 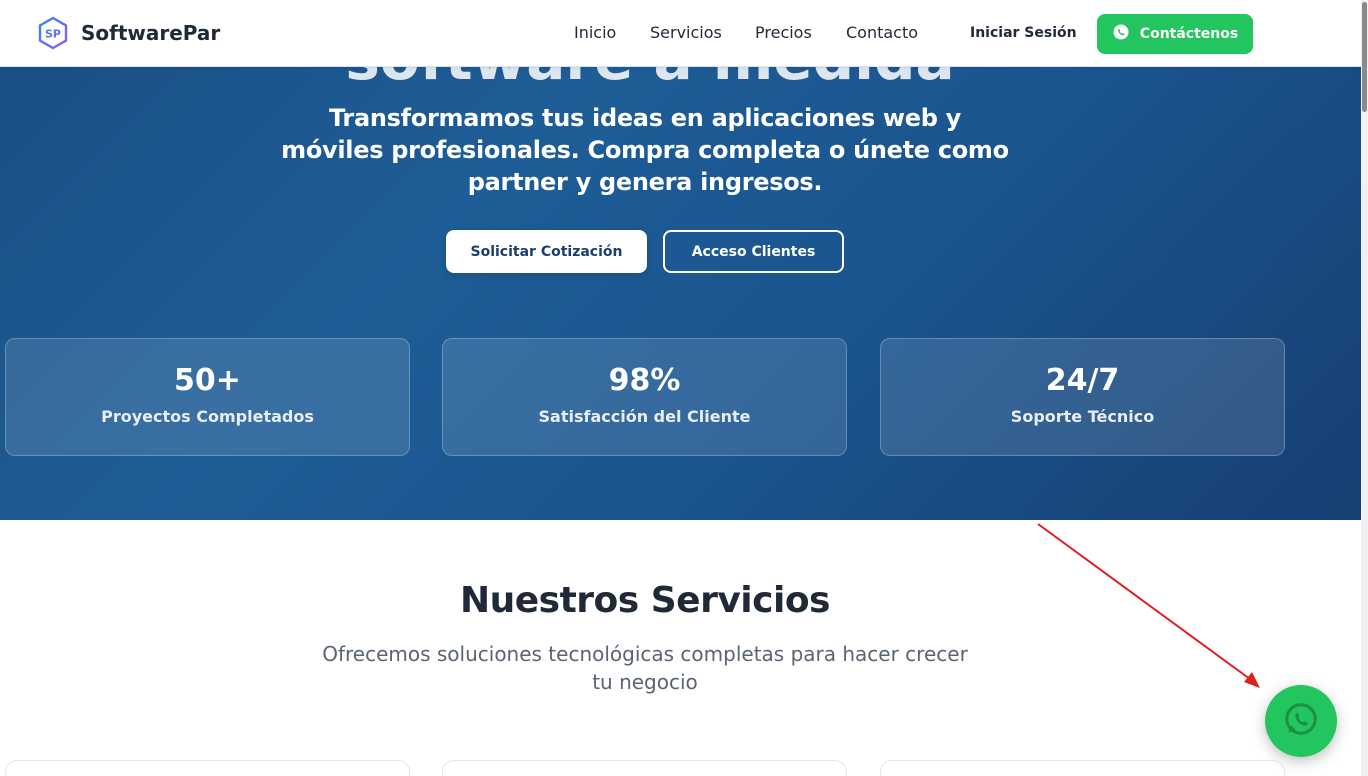 I want to click on red-annotation-arrow, so click(x=1148, y=605).